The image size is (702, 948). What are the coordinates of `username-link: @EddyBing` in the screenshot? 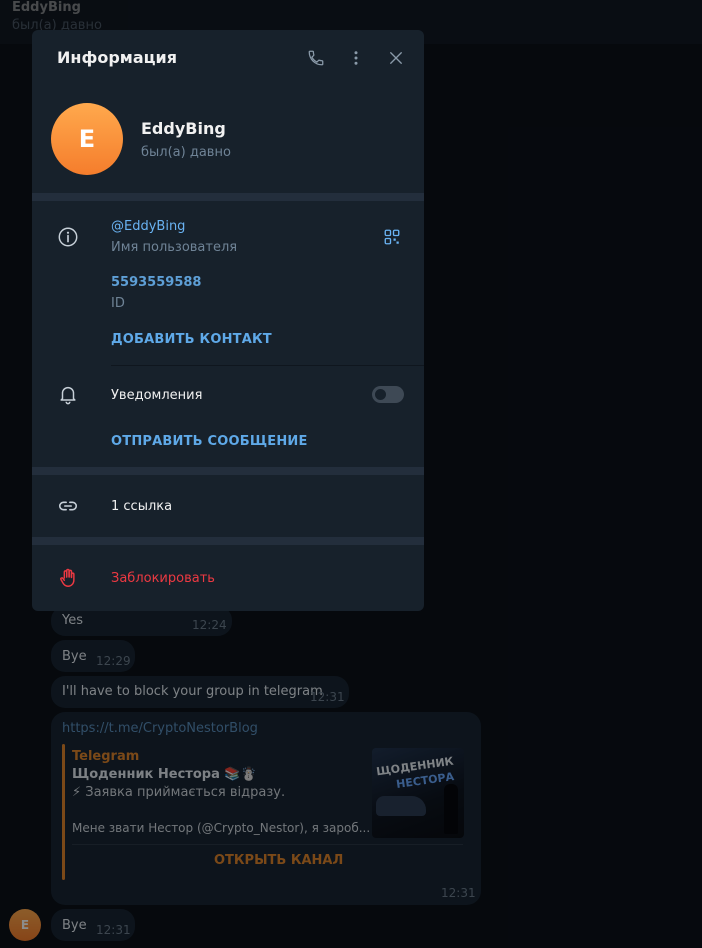 It's located at (148, 226).